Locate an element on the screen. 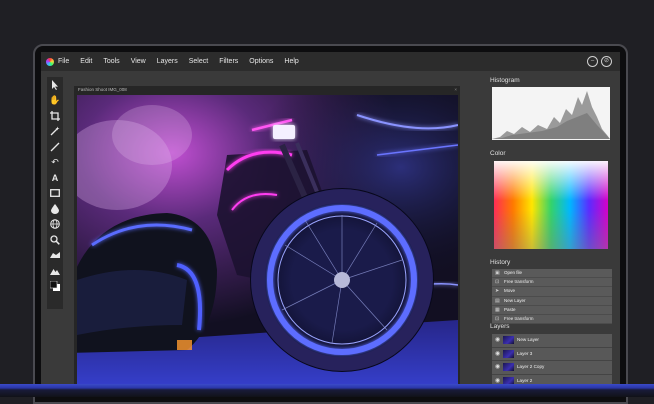 This screenshot has width=654, height=404. document-title-bar: Fashion Shoot IMG_008 × is located at coordinates (267, 90).